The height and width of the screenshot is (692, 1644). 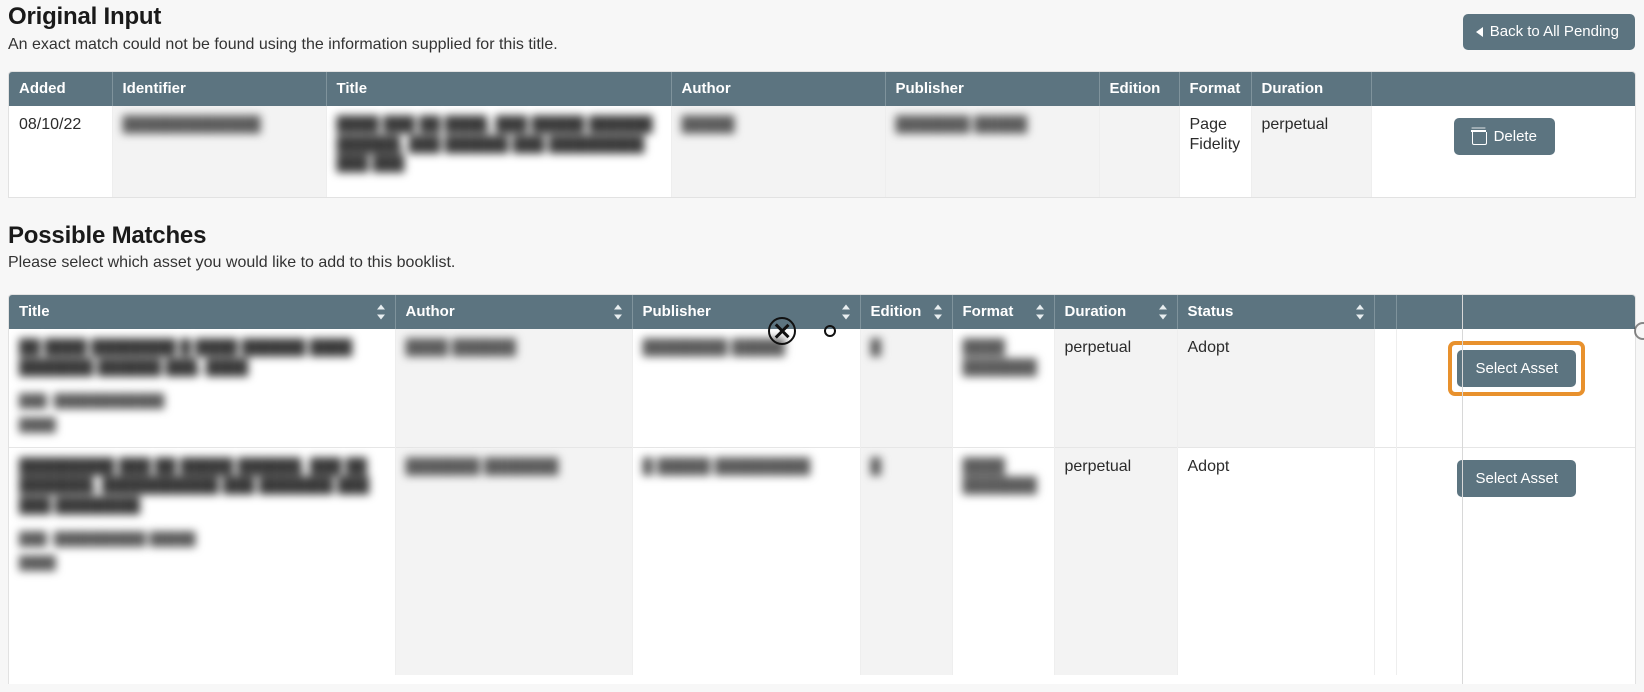 I want to click on cell-identifier: █████████████, so click(x=219, y=151).